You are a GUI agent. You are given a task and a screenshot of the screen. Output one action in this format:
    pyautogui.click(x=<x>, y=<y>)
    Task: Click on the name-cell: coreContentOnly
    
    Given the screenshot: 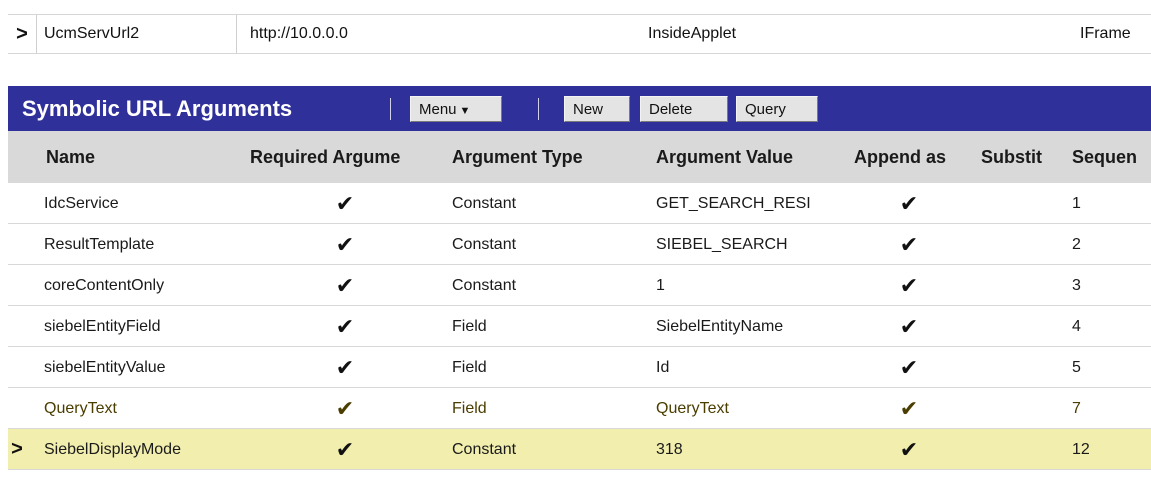 What is the action you would take?
    pyautogui.click(x=144, y=285)
    